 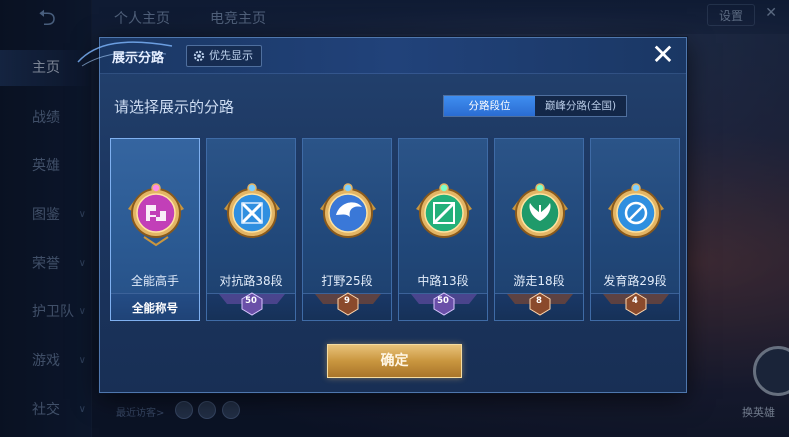 I want to click on card-footer: 9, so click(x=347, y=306).